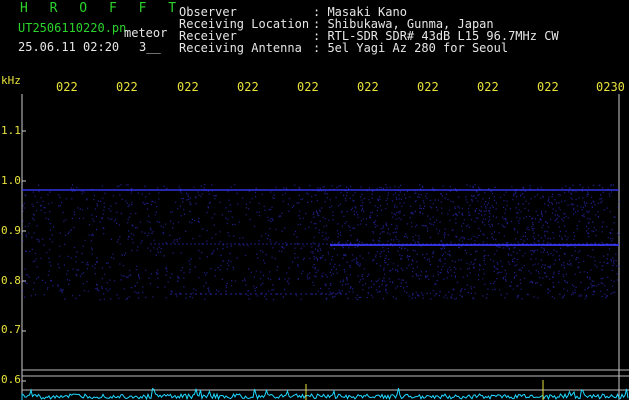 This screenshot has width=629, height=400. Describe the element at coordinates (411, 48) in the screenshot. I see `antenna-value: : 5el Yagi Az 280 for Seoul` at that location.